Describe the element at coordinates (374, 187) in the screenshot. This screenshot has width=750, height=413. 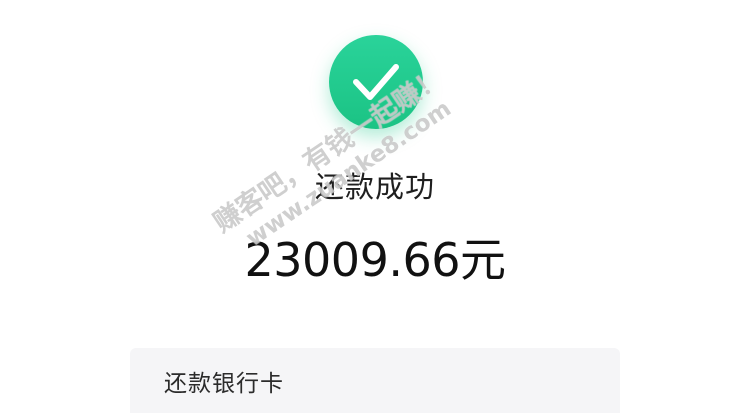
I see `repayment-status-text: 还款成功` at that location.